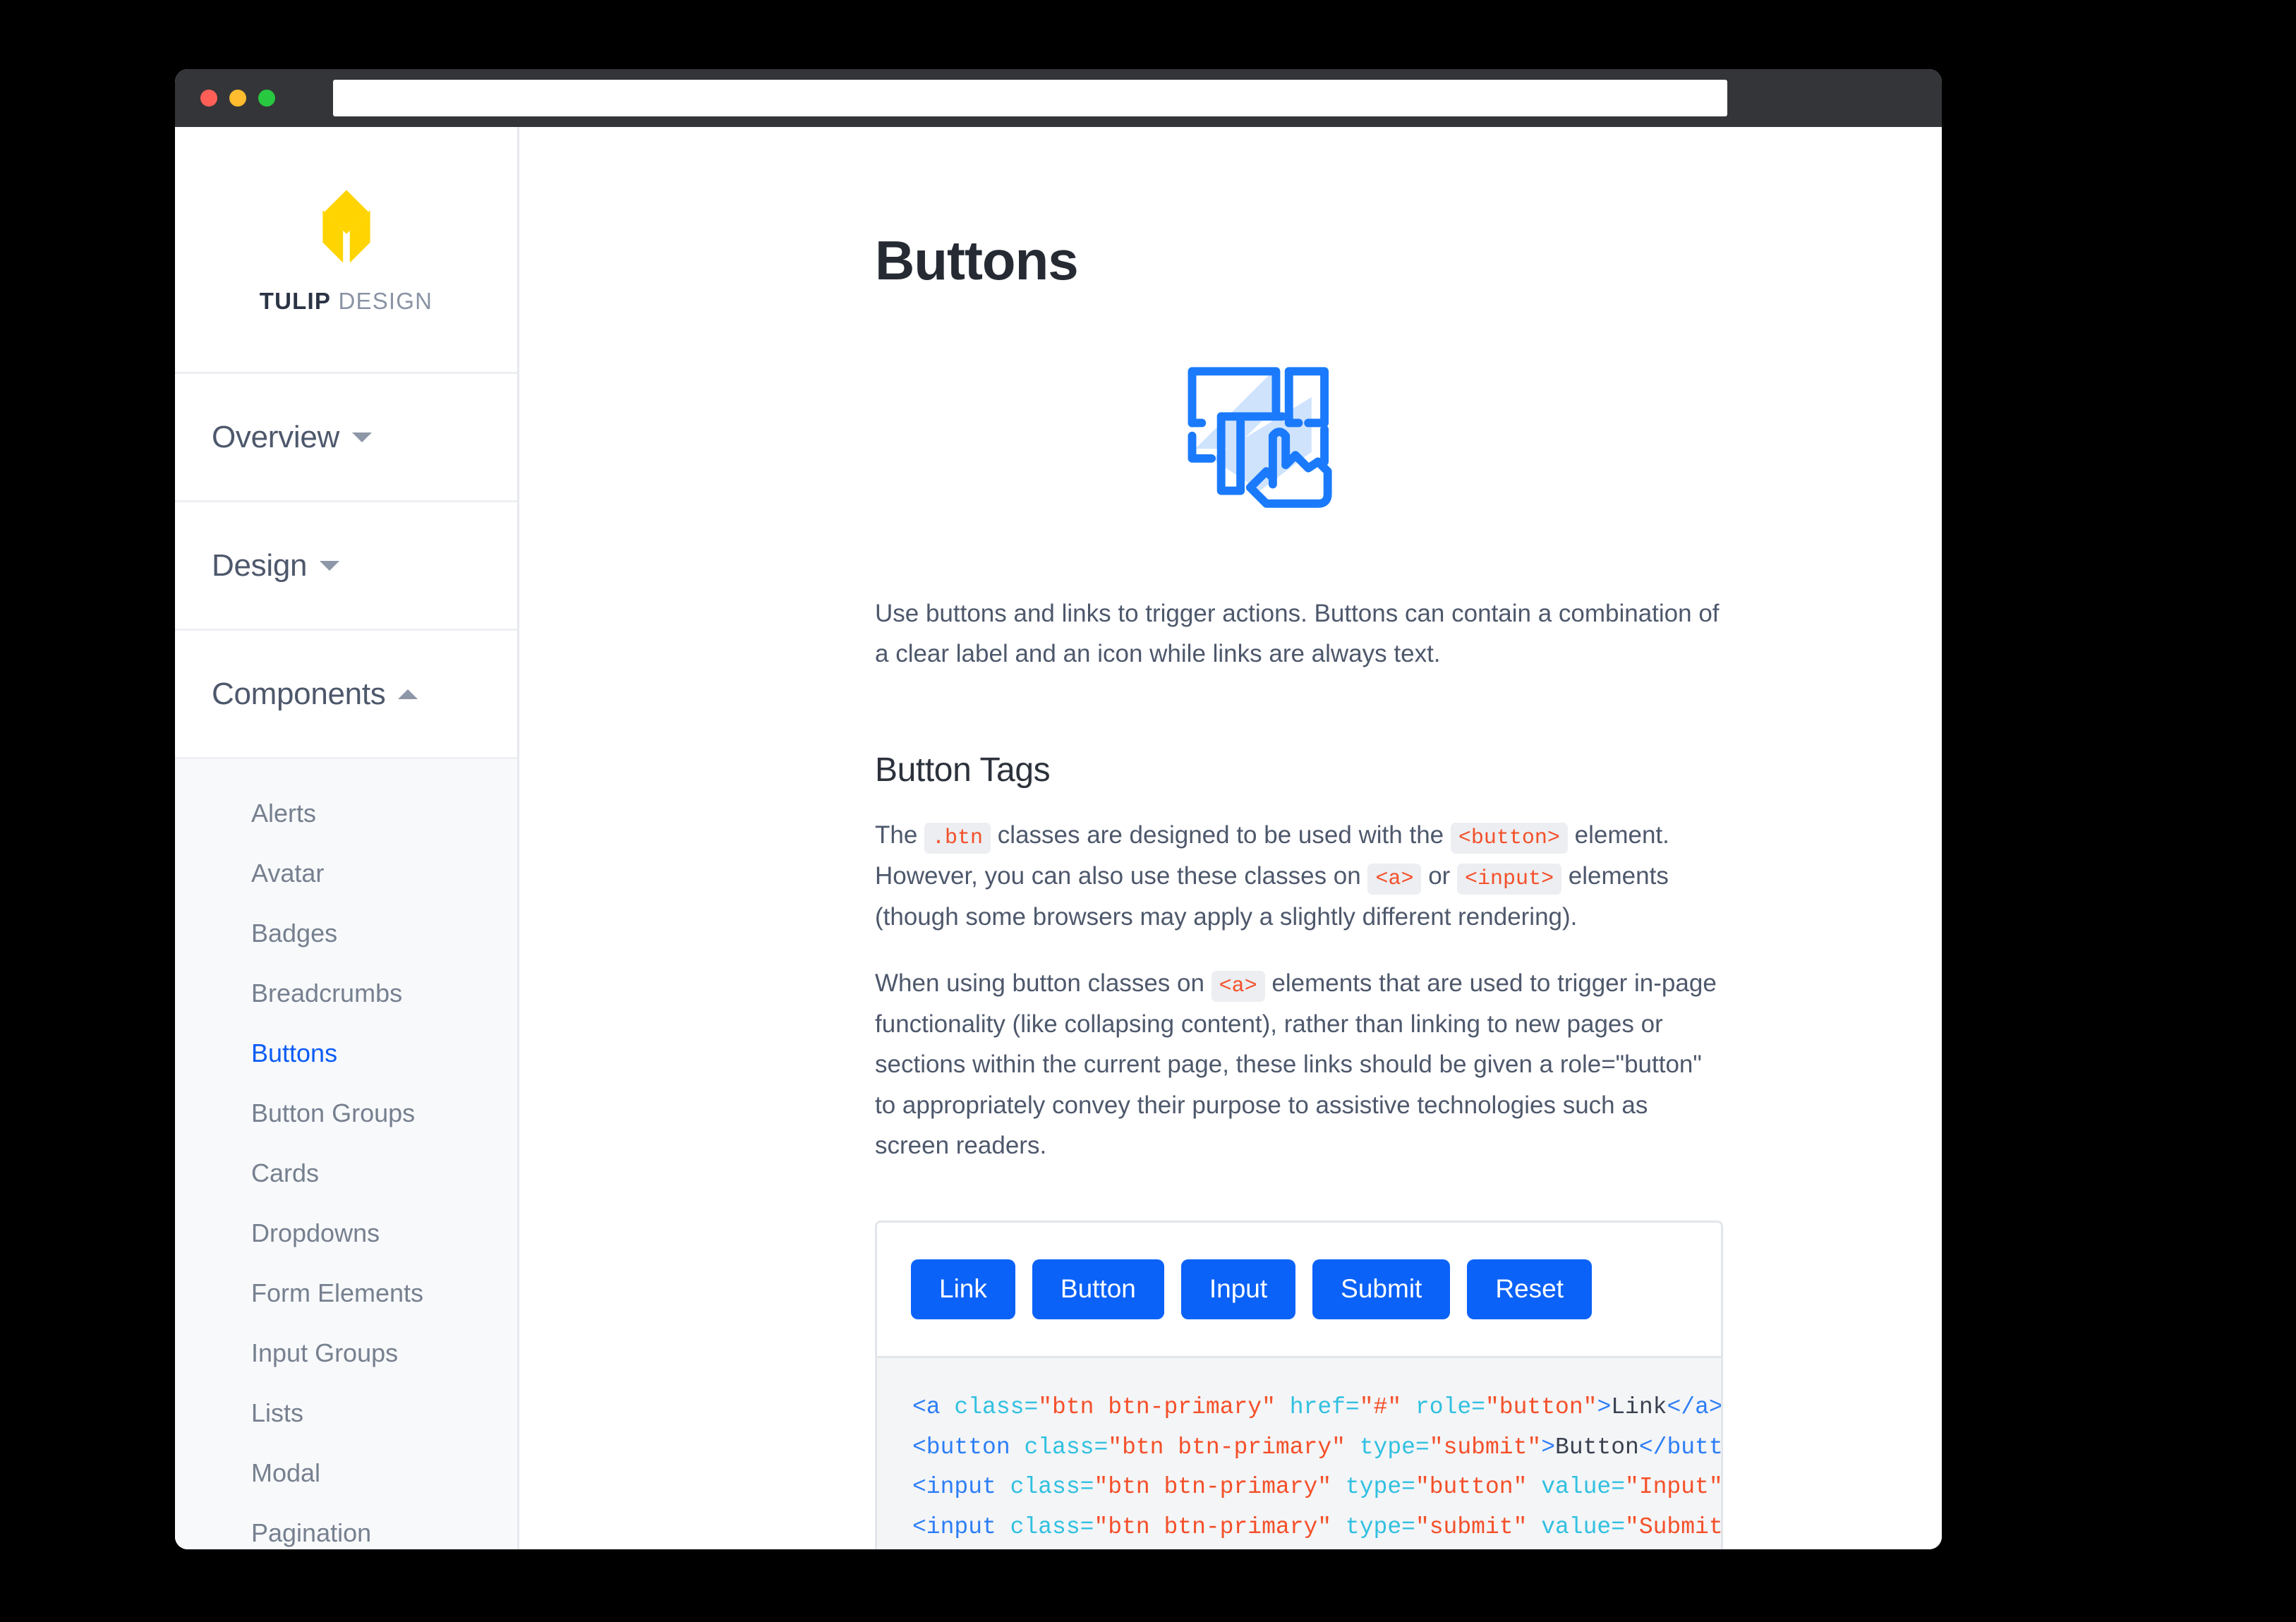 This screenshot has width=2296, height=1622. What do you see at coordinates (346, 1053) in the screenshot?
I see `sidebar-item-buttons: Buttons` at bounding box center [346, 1053].